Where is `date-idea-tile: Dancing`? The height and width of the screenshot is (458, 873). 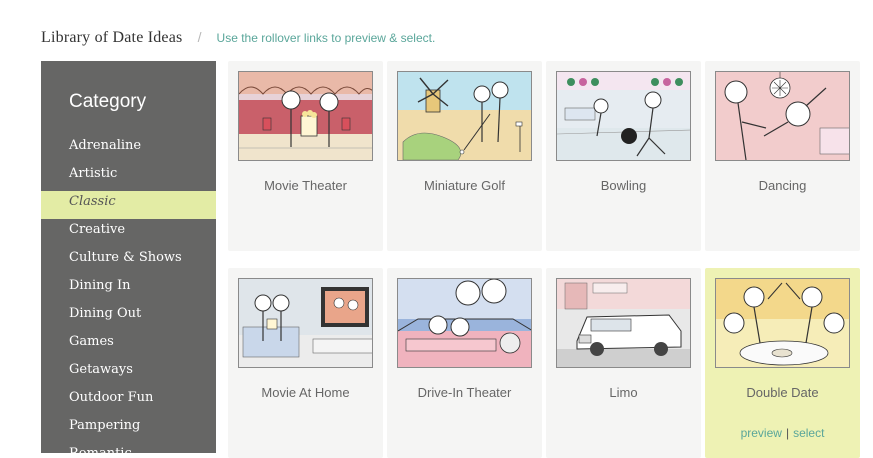
date-idea-tile: Dancing is located at coordinates (782, 156).